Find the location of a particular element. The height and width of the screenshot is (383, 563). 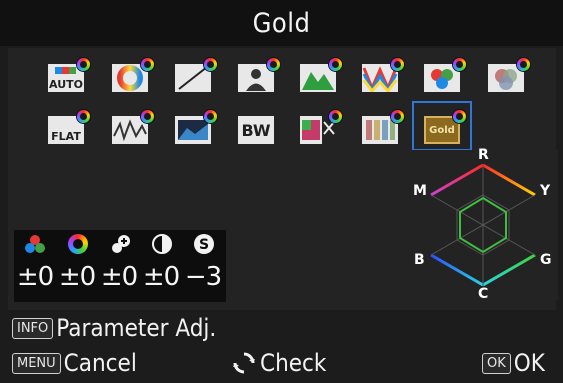

hex-label-r: R is located at coordinates (483, 155).